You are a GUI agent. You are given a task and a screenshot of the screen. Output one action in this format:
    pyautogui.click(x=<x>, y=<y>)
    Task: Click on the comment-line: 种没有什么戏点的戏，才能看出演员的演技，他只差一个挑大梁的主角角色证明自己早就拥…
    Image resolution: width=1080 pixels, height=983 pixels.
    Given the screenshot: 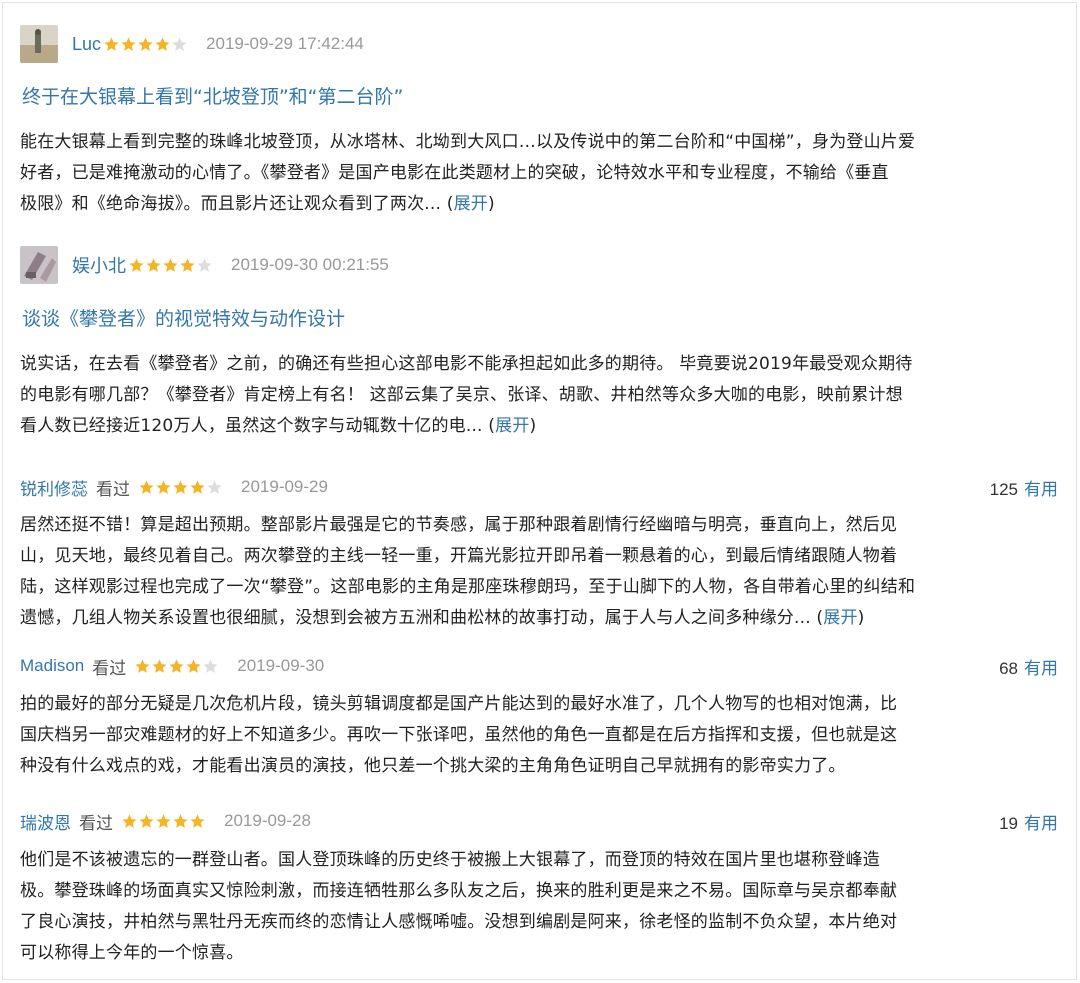 What is the action you would take?
    pyautogui.click(x=433, y=766)
    